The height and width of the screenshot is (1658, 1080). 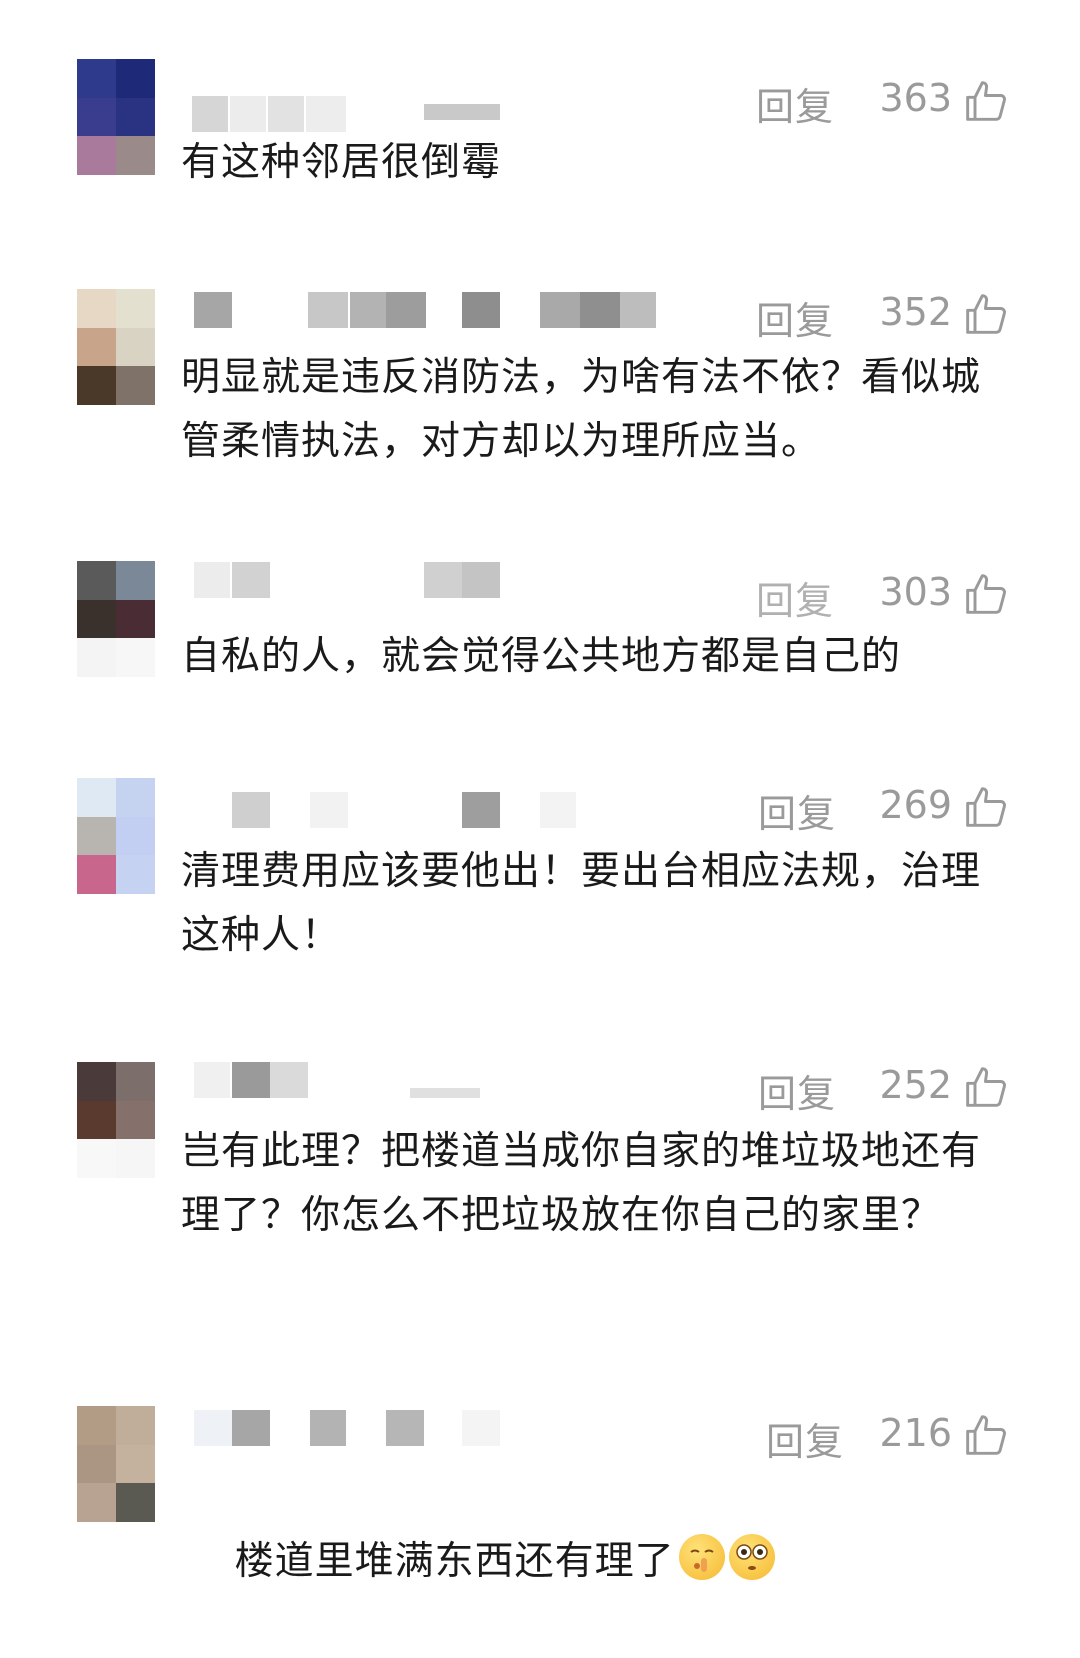 What do you see at coordinates (915, 805) in the screenshot?
I see `like-count: 269` at bounding box center [915, 805].